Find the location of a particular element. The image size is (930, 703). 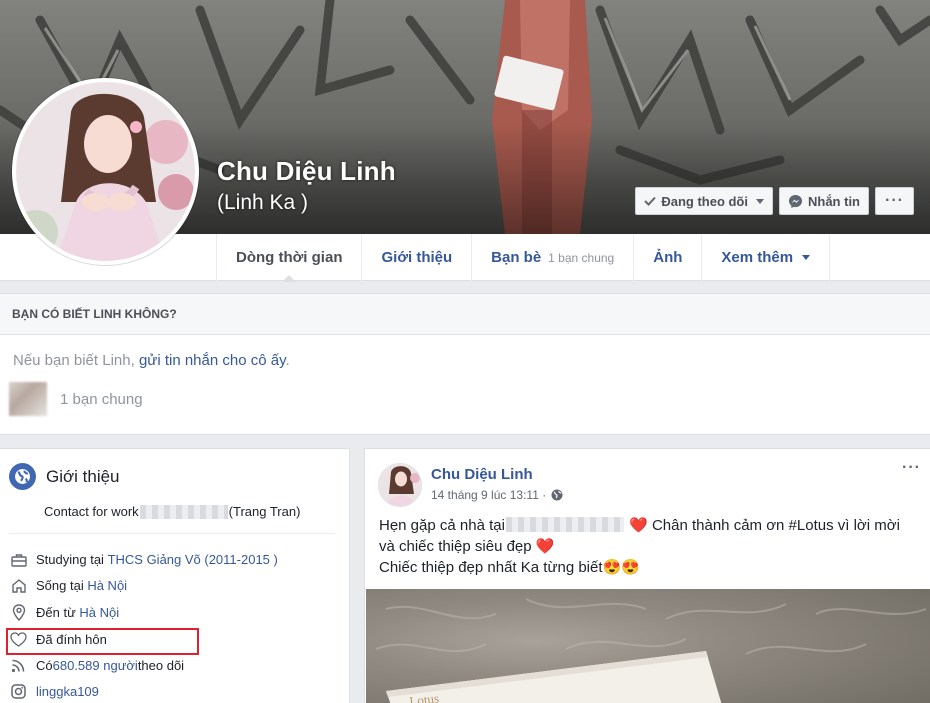

intro-lives: Sống tại Hà Nội is located at coordinates (68, 585).